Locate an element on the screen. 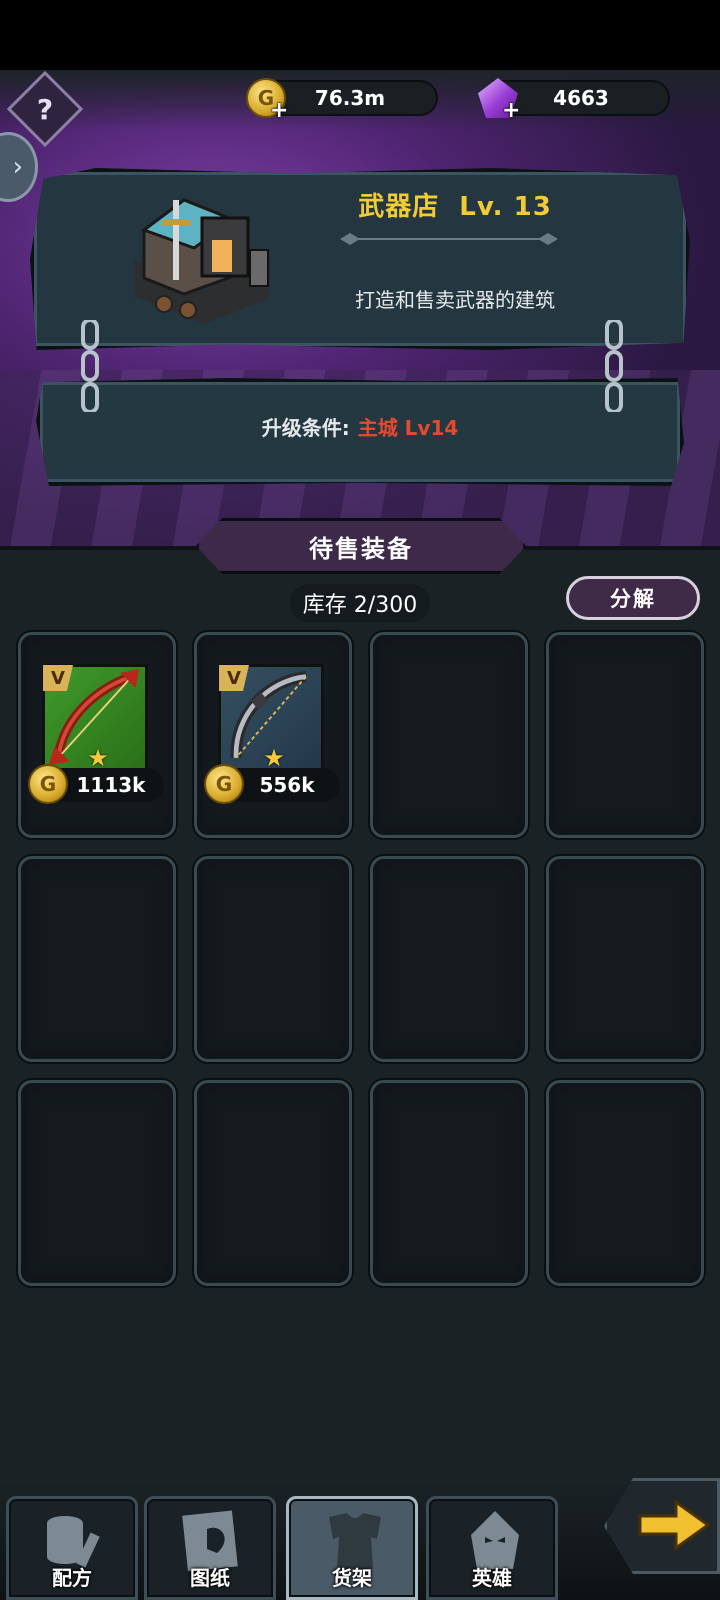 The image size is (720, 1600). item-price-tag: 1113k is located at coordinates (111, 785).